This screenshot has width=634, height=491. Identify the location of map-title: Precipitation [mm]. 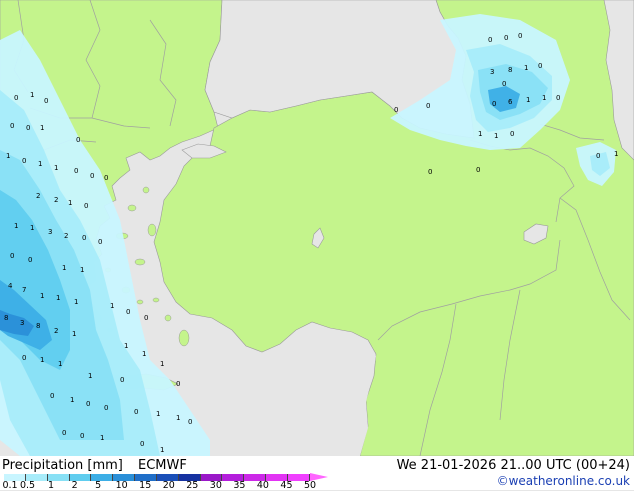
(62, 465).